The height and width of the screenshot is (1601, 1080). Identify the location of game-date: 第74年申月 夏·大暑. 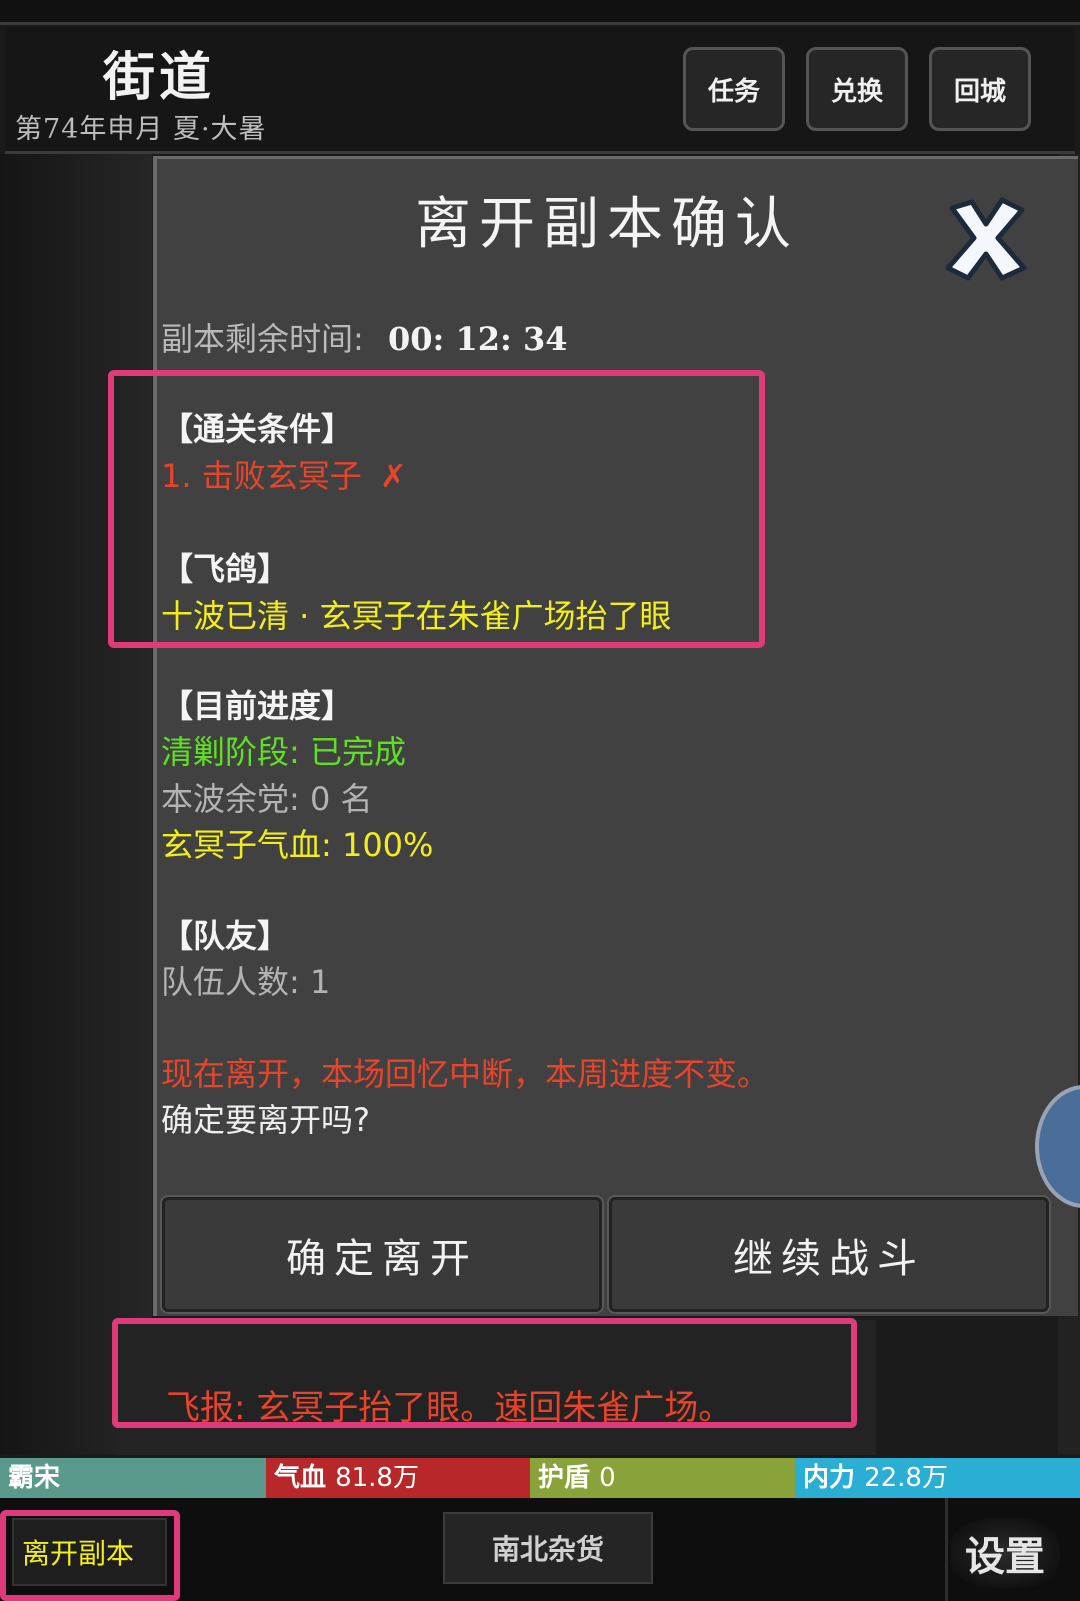
(141, 129).